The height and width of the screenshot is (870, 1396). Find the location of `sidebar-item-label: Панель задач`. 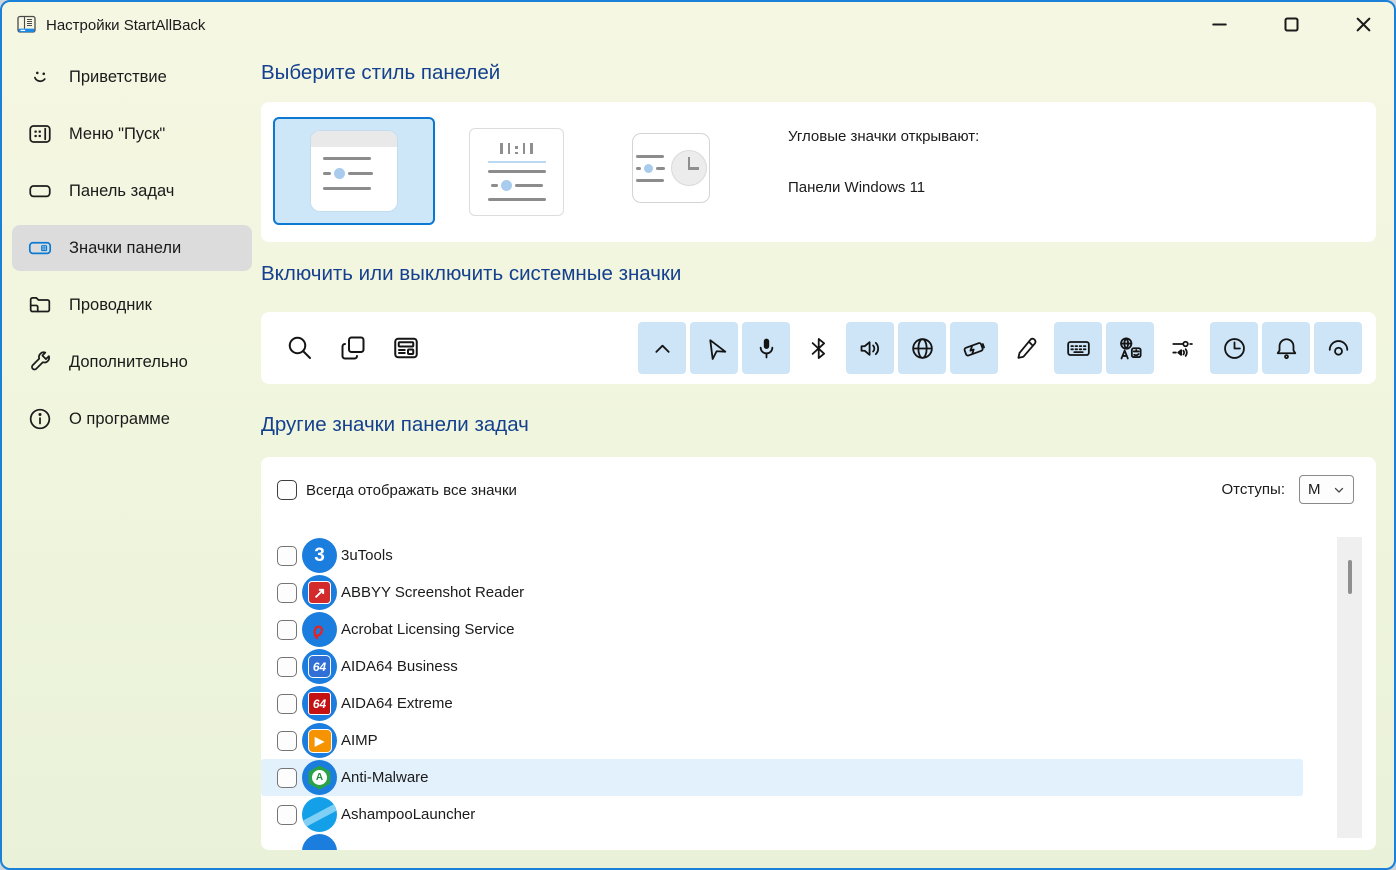

sidebar-item-label: Панель задач is located at coordinates (122, 190).